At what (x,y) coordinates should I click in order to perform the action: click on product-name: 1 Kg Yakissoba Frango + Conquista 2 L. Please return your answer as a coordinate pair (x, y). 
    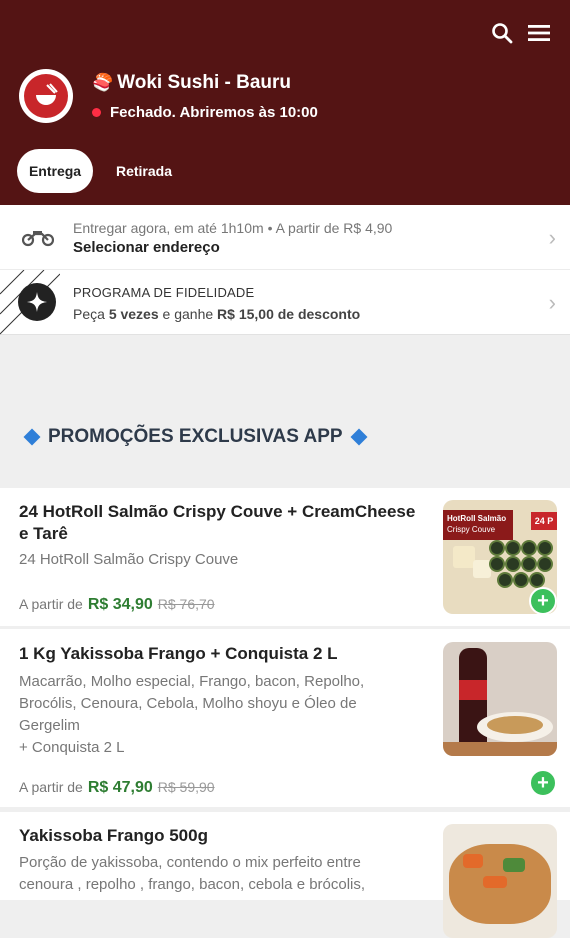
    Looking at the image, I should click on (178, 653).